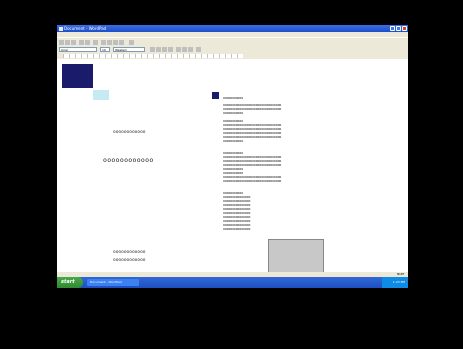 This screenshot has width=463, height=349. I want to click on script-select: Western, so click(129, 49).